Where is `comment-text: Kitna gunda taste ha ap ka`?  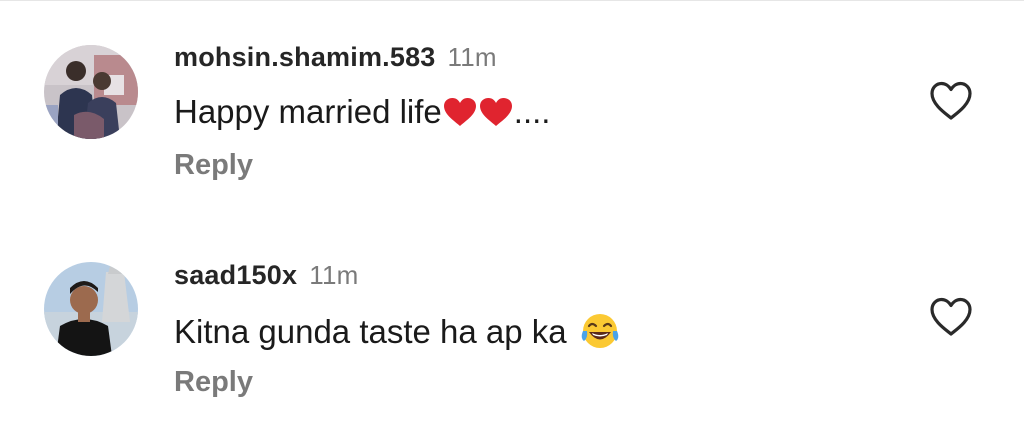 comment-text: Kitna gunda taste ha ap ka is located at coordinates (397, 331).